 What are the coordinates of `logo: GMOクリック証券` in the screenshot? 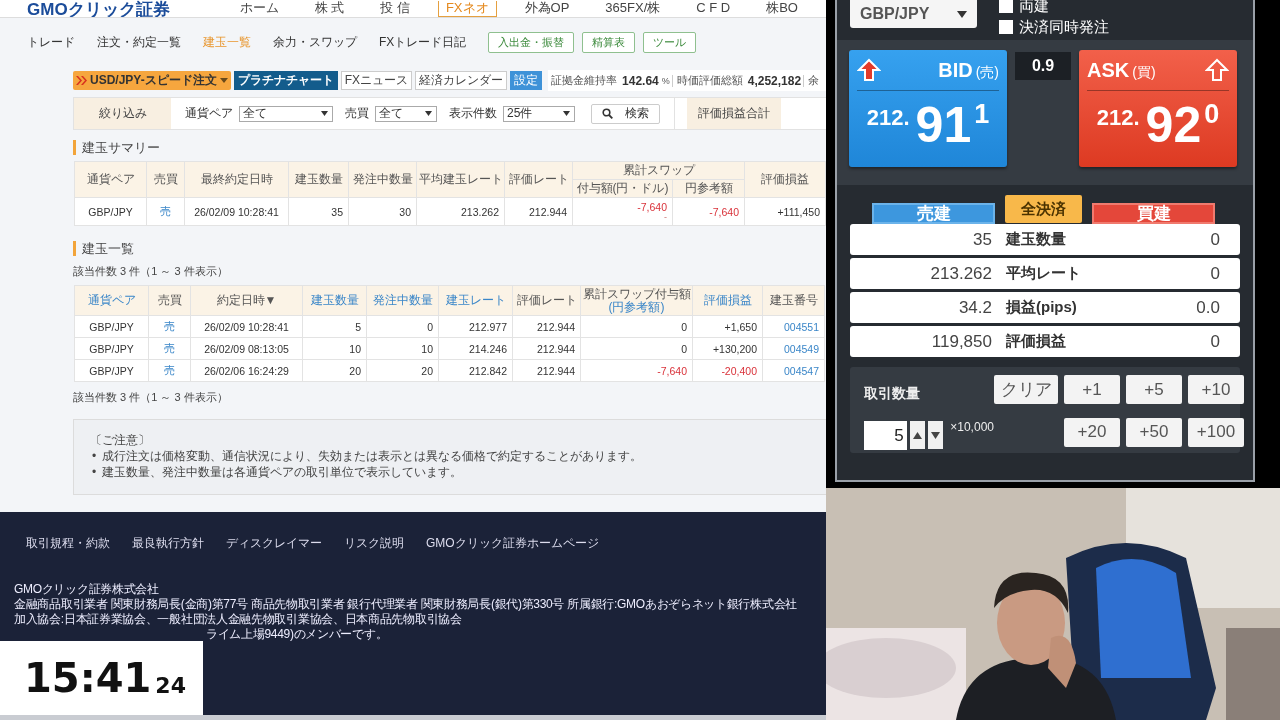 It's located at (121, 9).